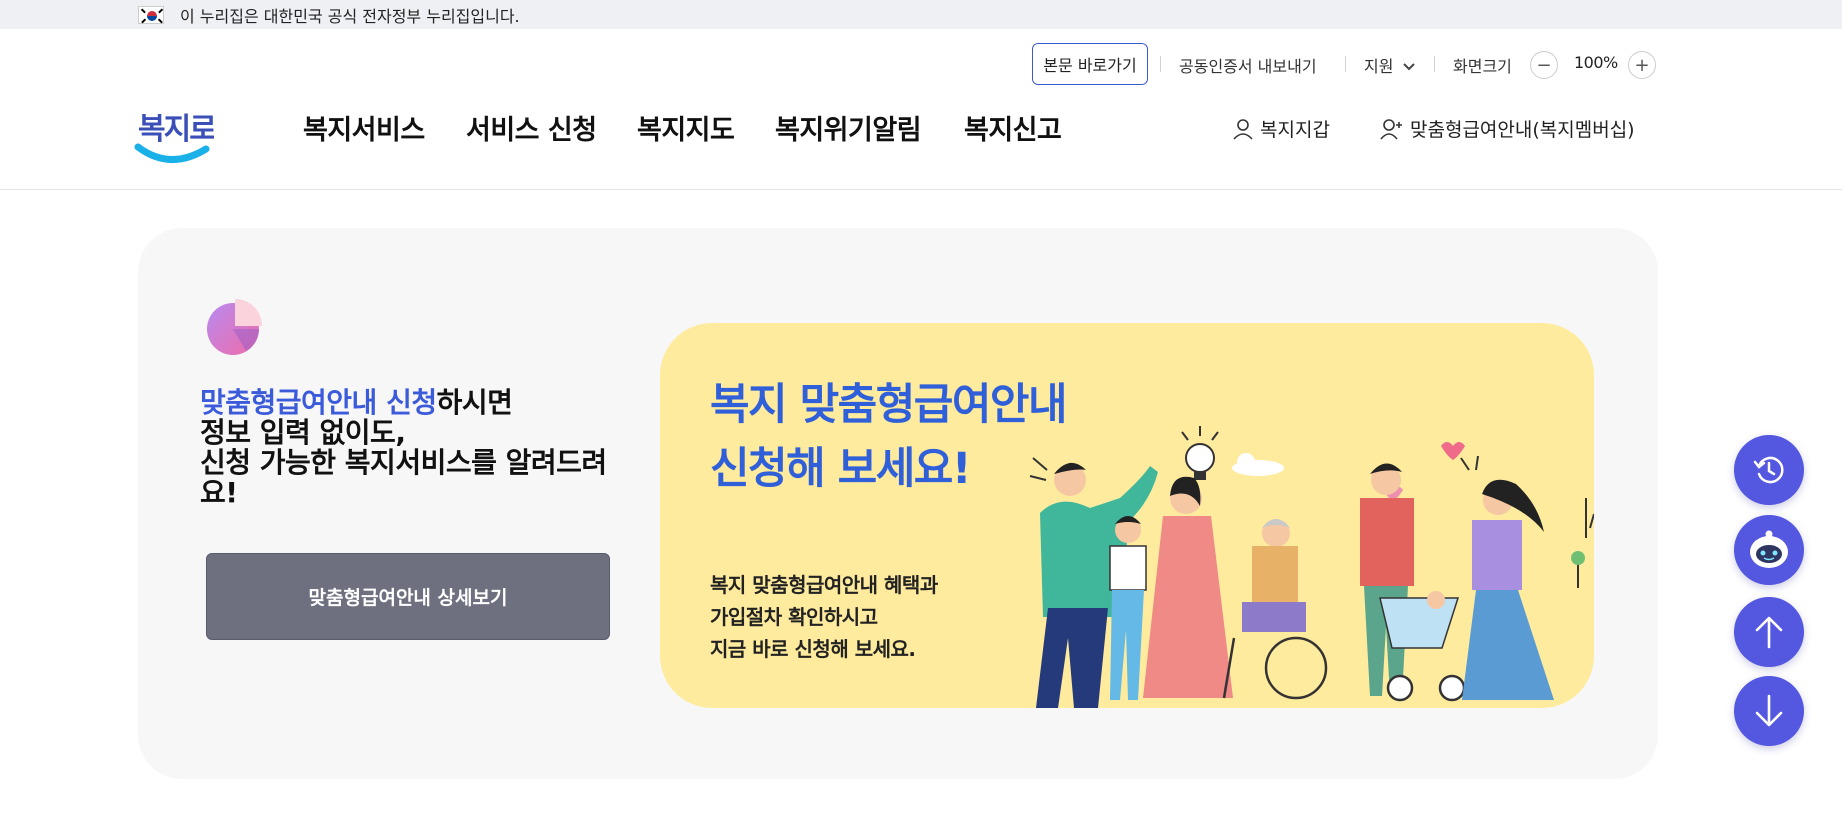 This screenshot has width=1842, height=836. I want to click on cert-export-link: 공동인증서 내보내기, so click(1248, 65).